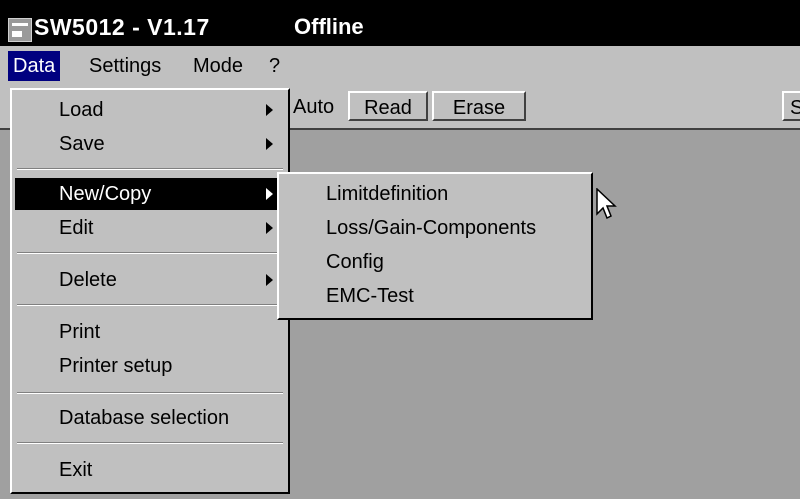 This screenshot has height=499, width=800. I want to click on menu-item-print: Print, so click(151, 332).